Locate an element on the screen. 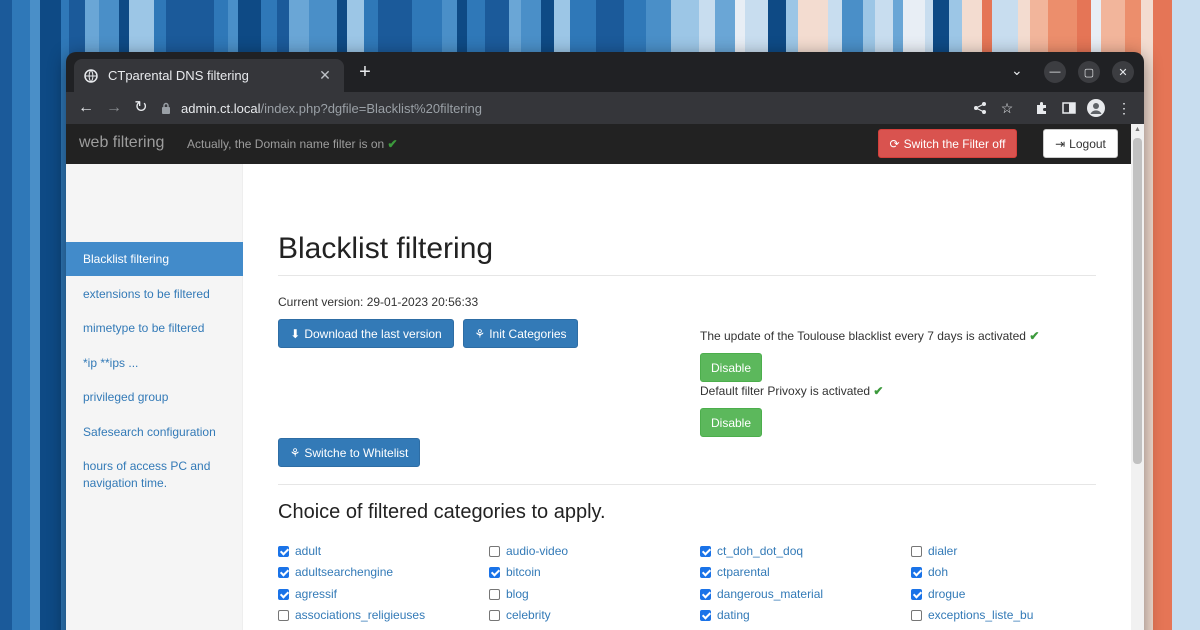  category-dangerous-material: dangerous_material is located at coordinates (761, 594).